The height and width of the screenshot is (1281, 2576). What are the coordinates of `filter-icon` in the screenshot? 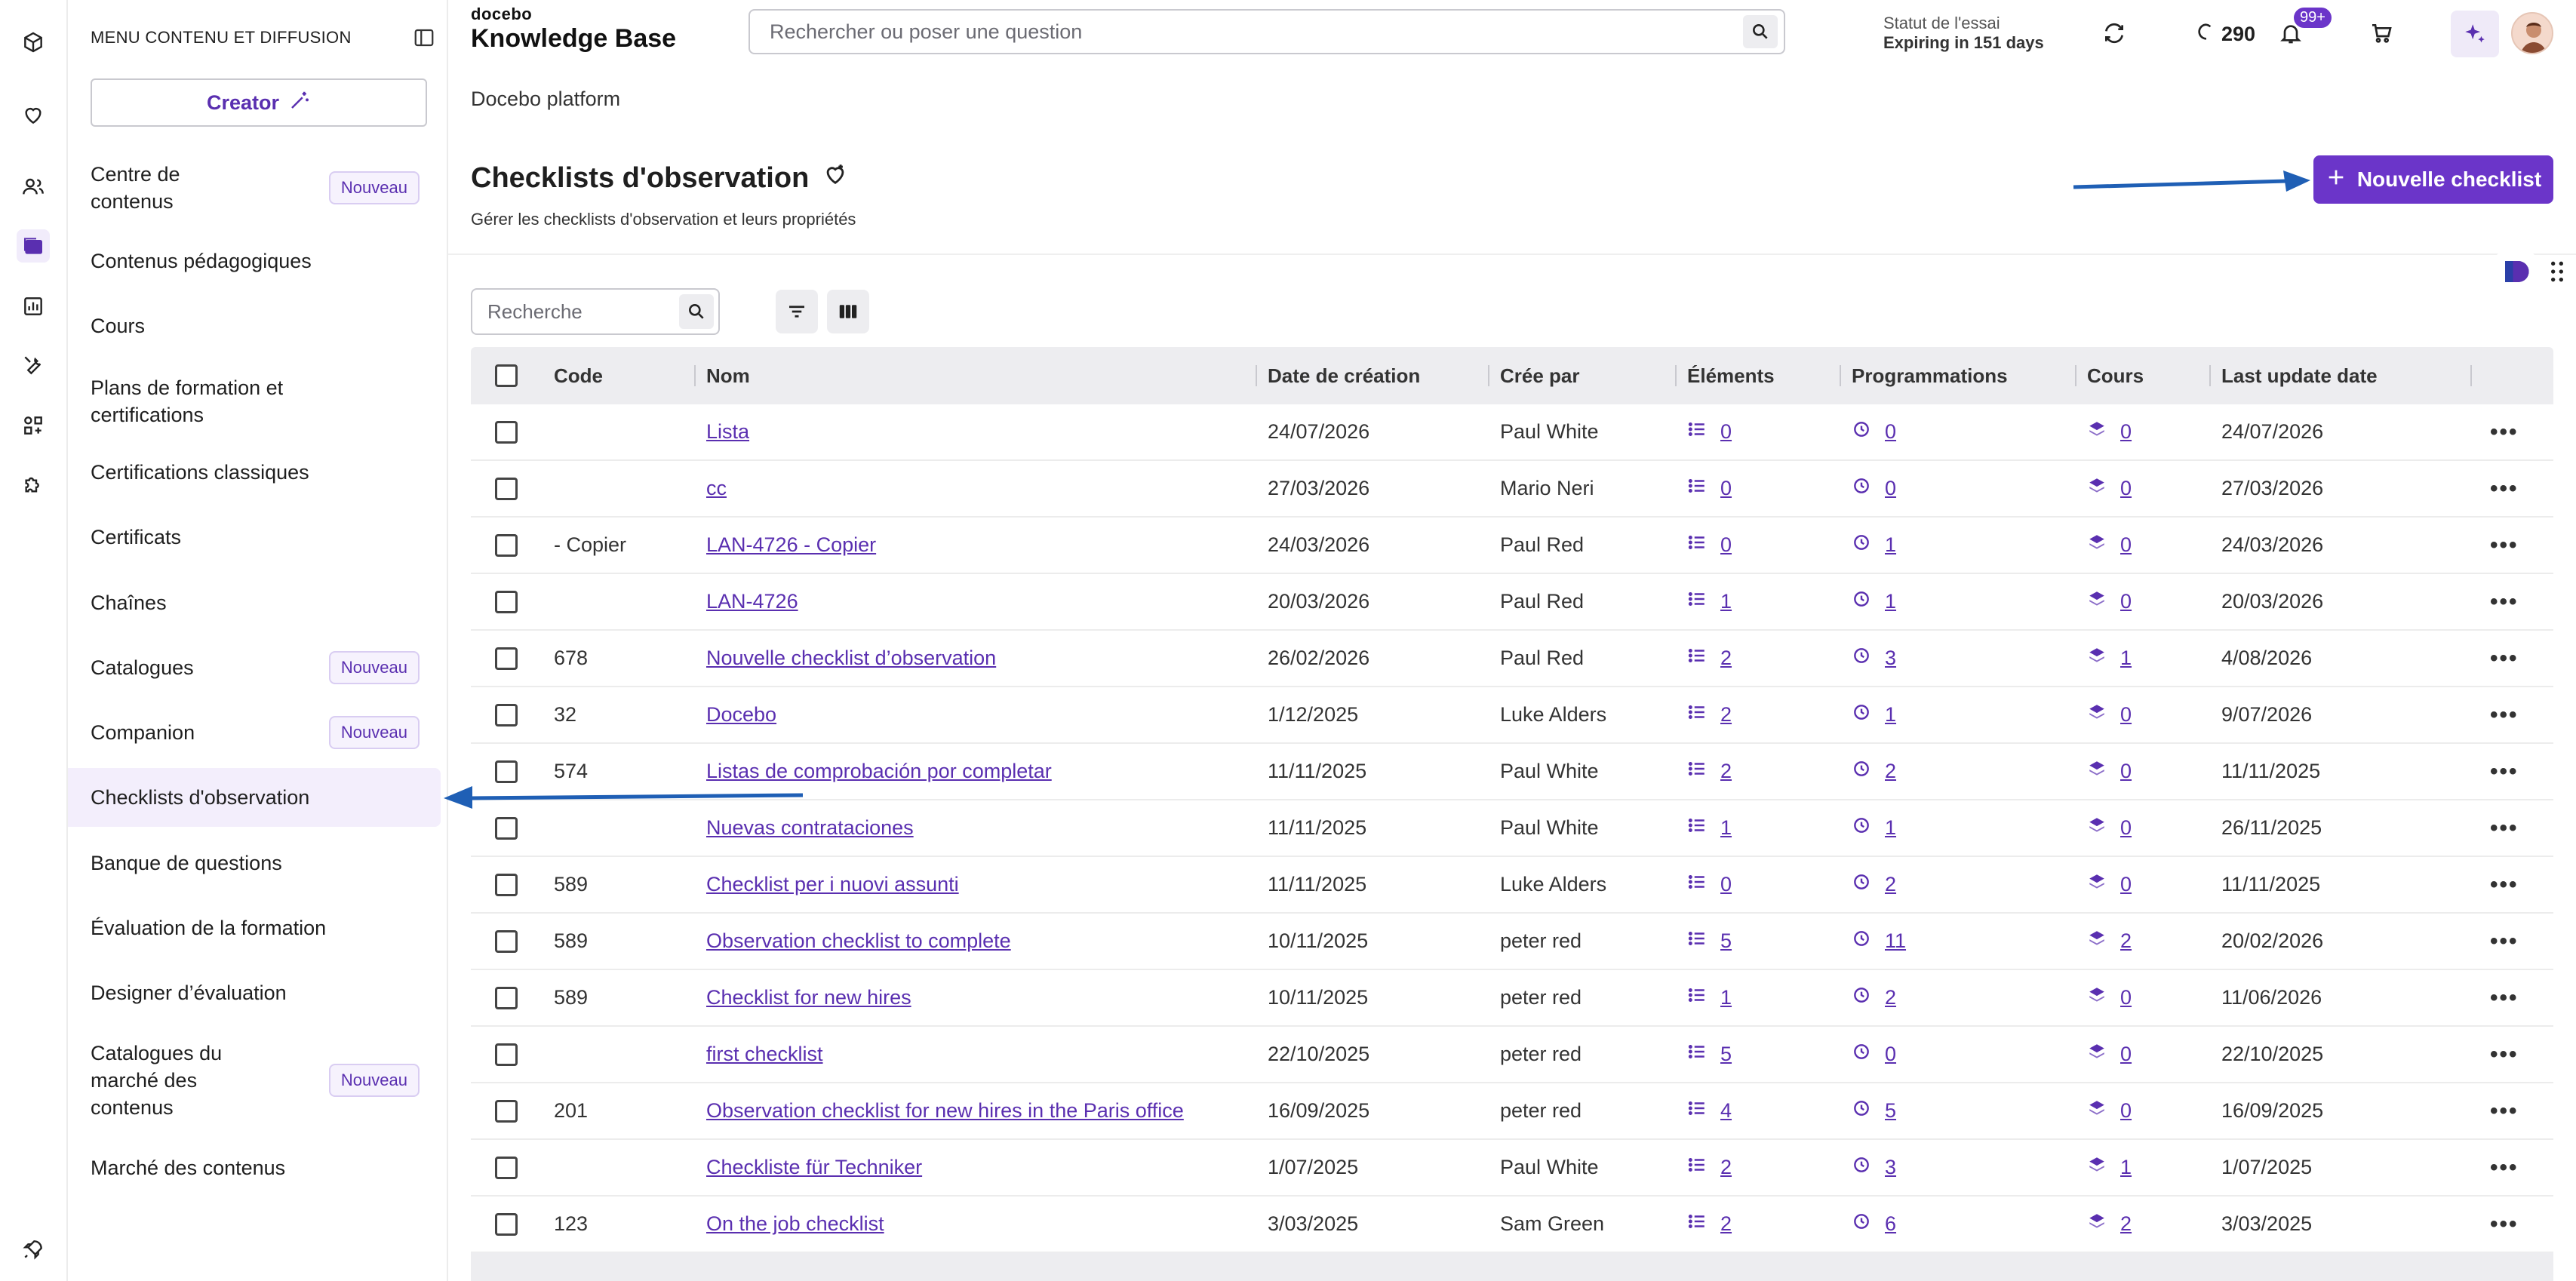 It's located at (797, 311).